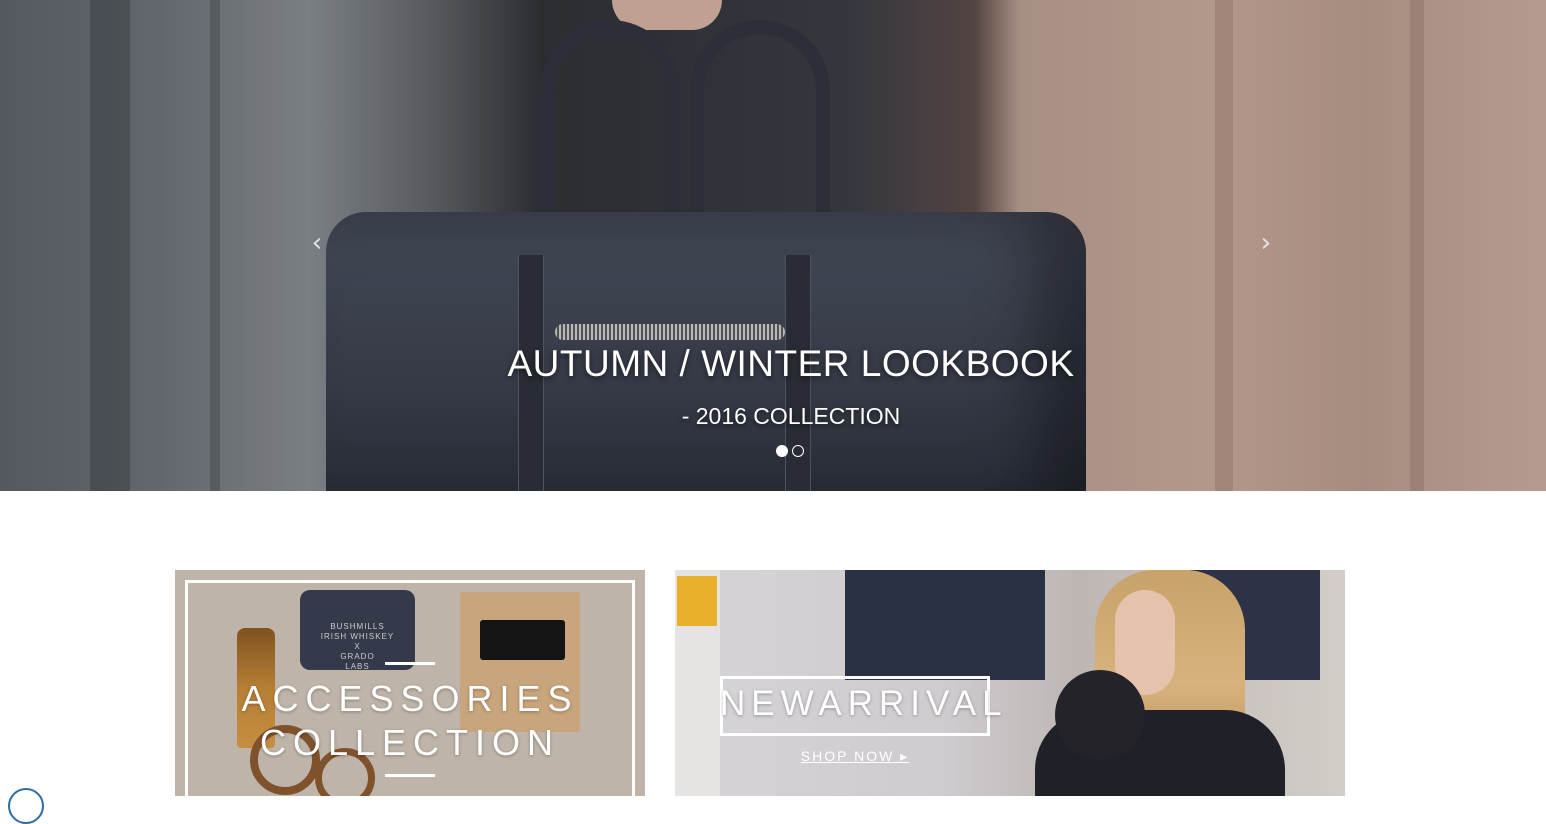 The image size is (1546, 824). I want to click on model-fur-image, so click(1100, 715).